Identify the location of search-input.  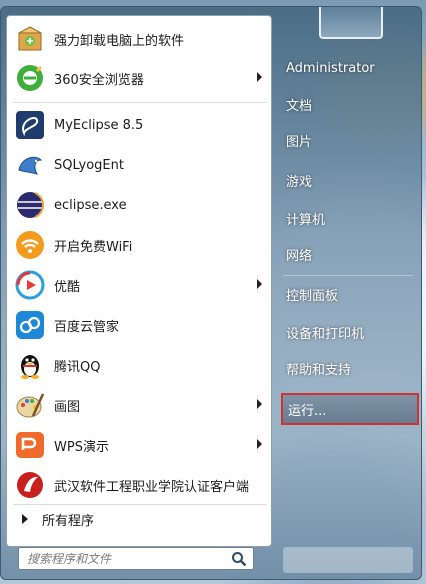
(127, 558).